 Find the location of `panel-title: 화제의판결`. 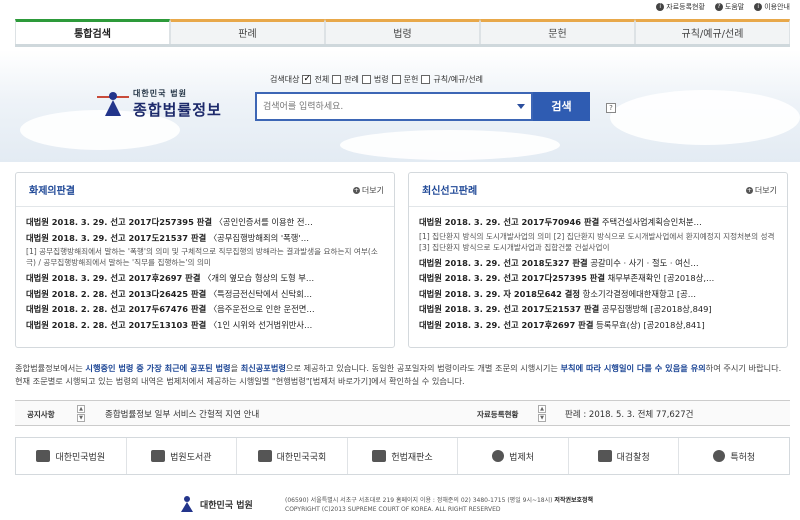

panel-title: 화제의판결 is located at coordinates (52, 191).